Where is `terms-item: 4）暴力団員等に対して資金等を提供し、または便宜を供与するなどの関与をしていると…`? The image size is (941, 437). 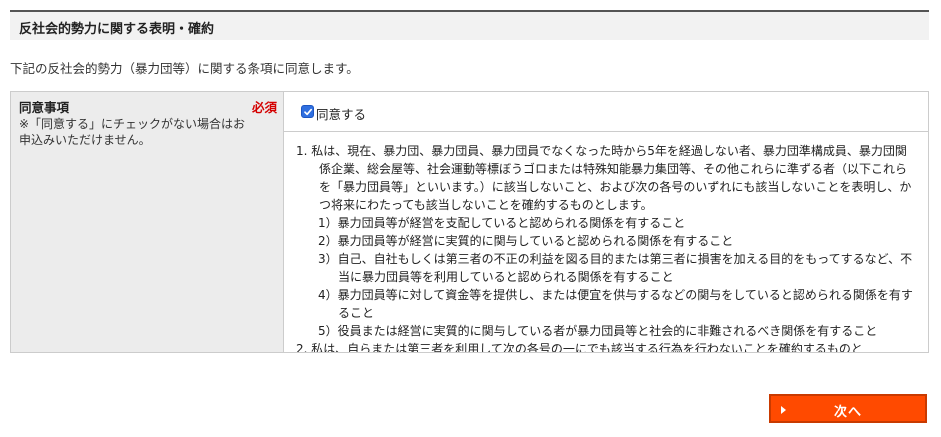
terms-item: 4）暴力団員等に対して資金等を提供し、または便宜を供与するなどの関与をしていると… is located at coordinates (615, 304).